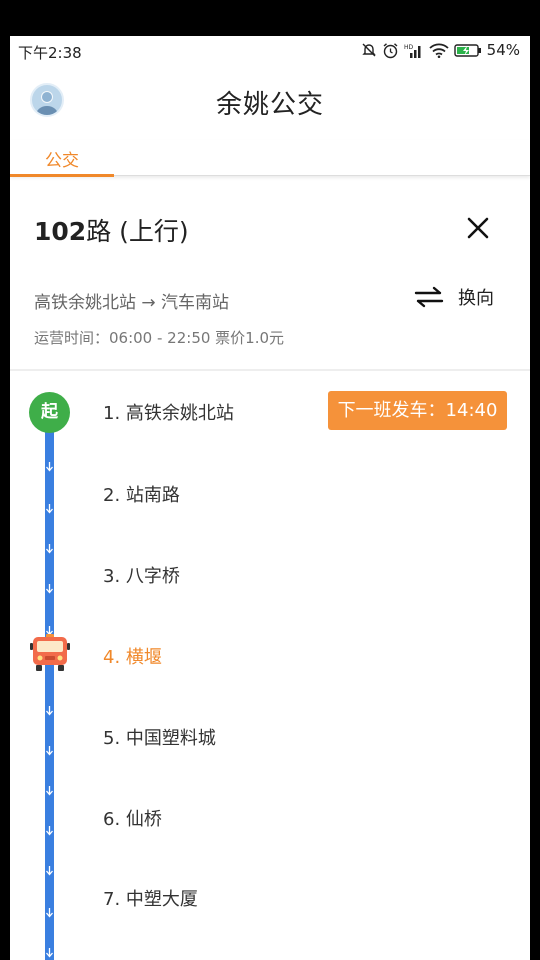  What do you see at coordinates (270, 158) in the screenshot?
I see `tab-bar: 公交` at bounding box center [270, 158].